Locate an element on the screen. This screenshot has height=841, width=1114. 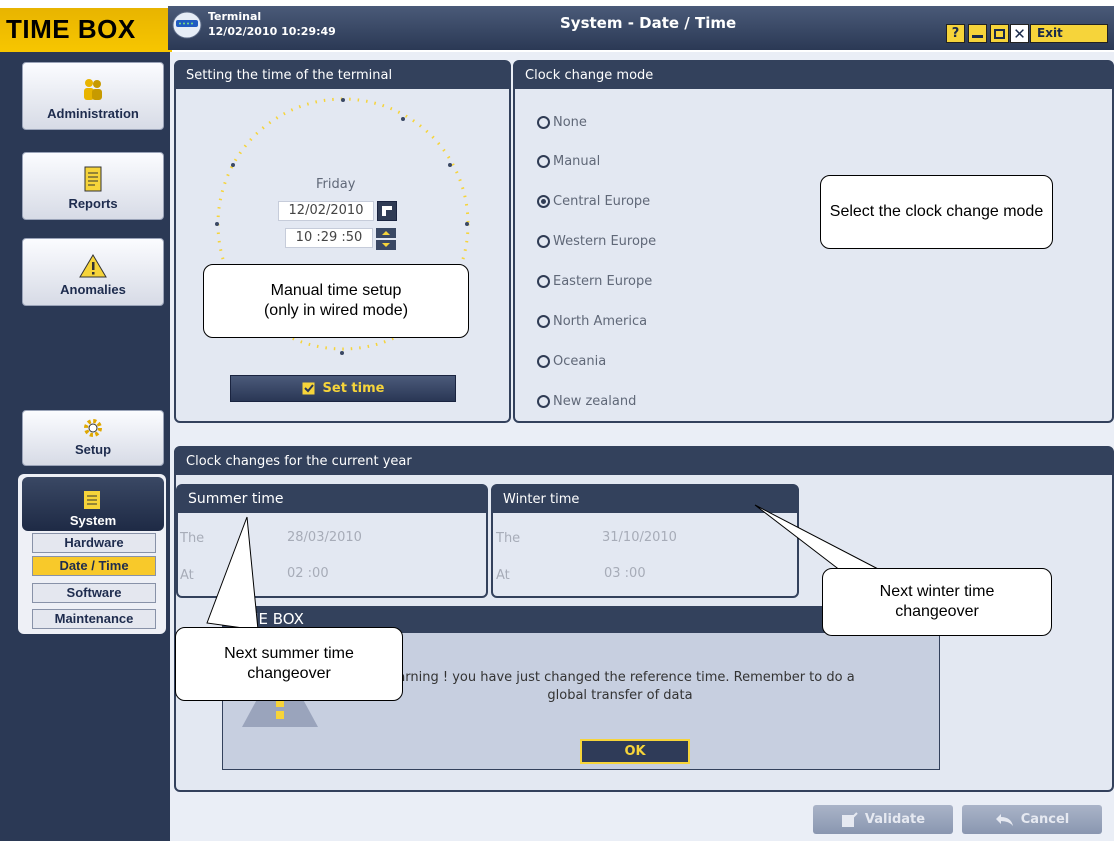
radio-new-zealand: New zealand is located at coordinates (586, 401).